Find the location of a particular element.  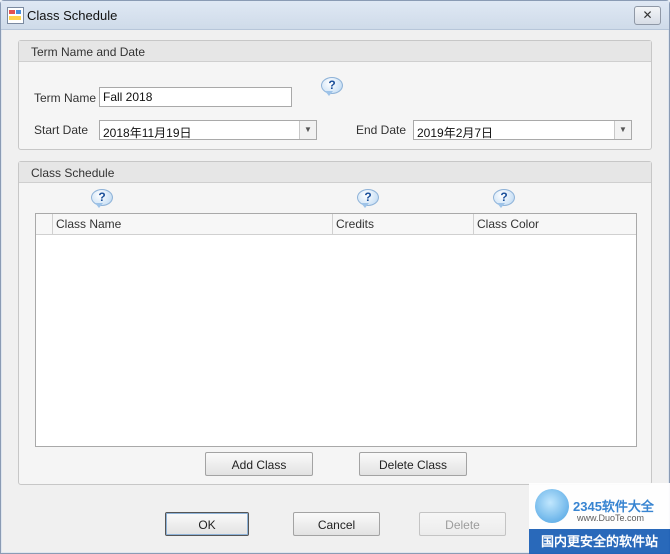

delete-button: Delete is located at coordinates (462, 524).